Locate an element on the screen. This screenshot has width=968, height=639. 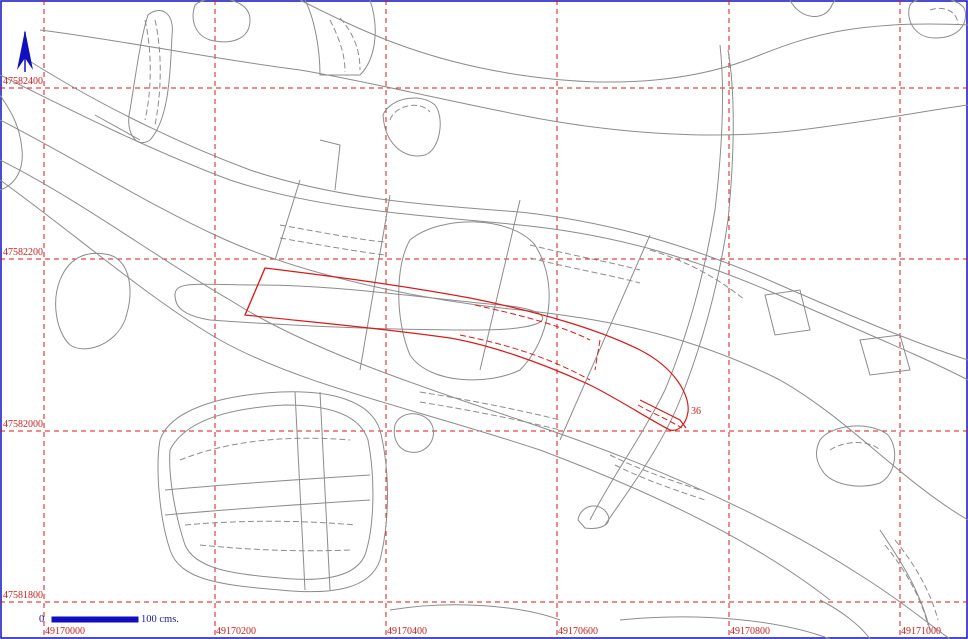
grid-x-label: 49171000 is located at coordinates (921, 631).